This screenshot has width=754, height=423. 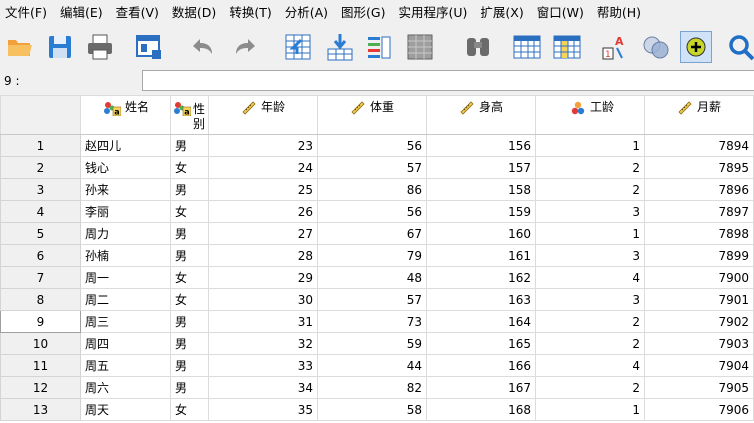 I want to click on row-number: 5, so click(x=40, y=233).